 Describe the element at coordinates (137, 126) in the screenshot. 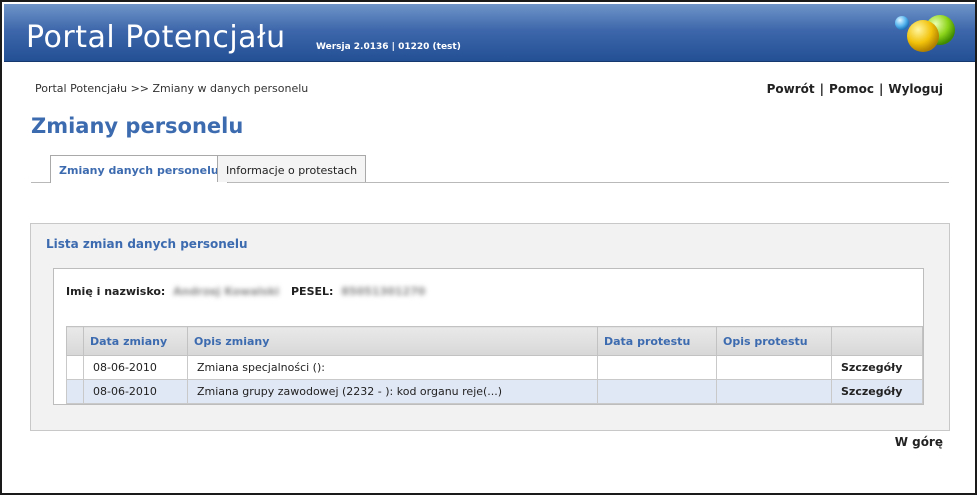

I see `page-title: Zmiany personelu` at that location.